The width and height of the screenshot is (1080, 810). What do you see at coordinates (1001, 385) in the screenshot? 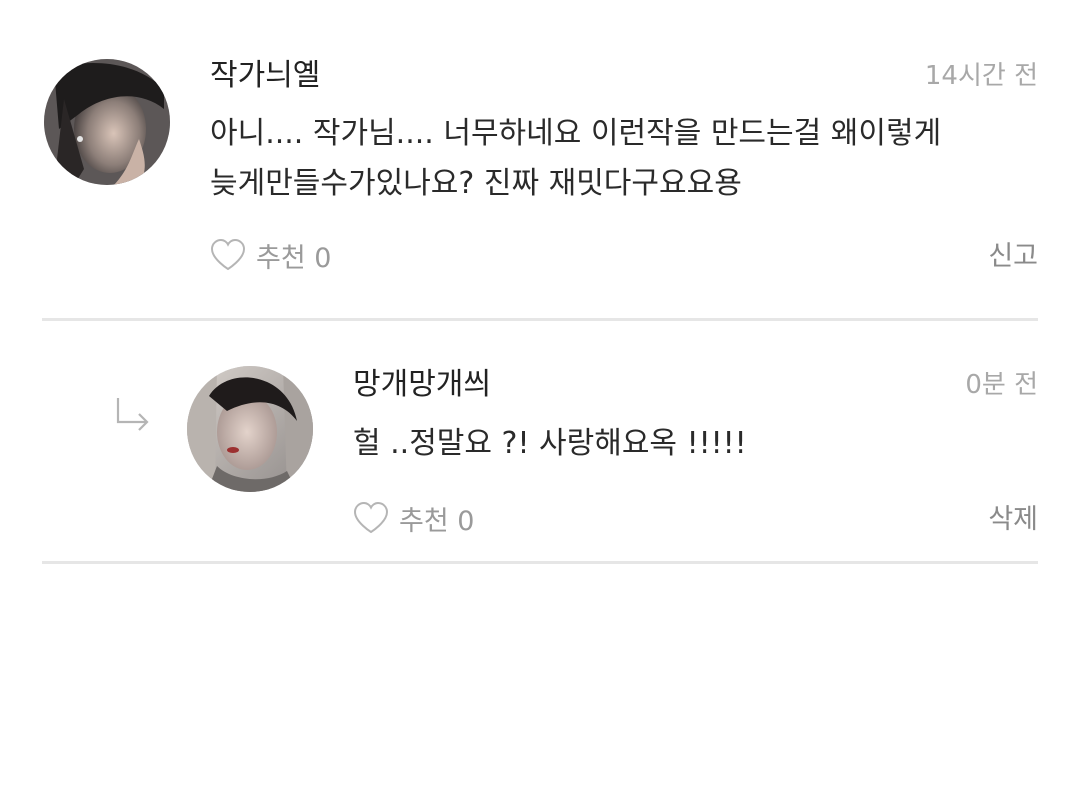
I see `reply-timestamp: 0분 전` at bounding box center [1001, 385].